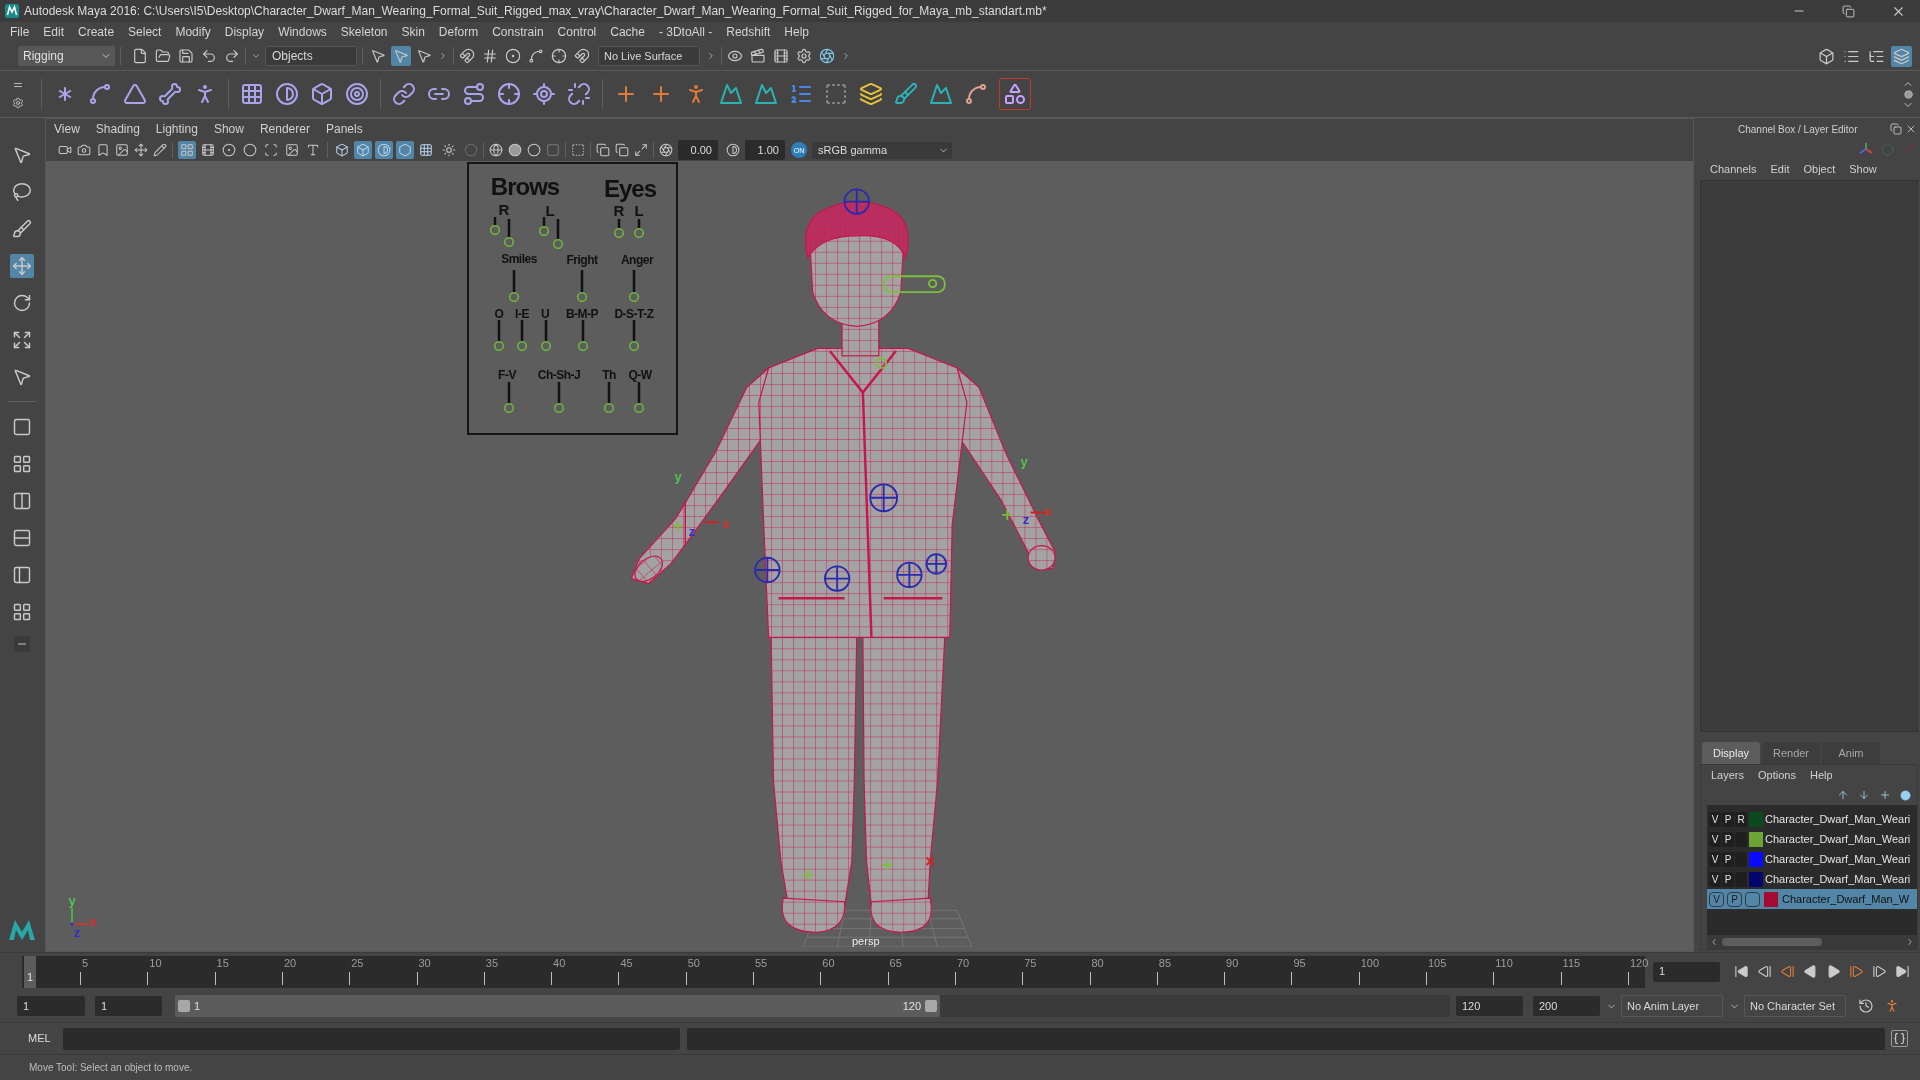 This screenshot has height=1080, width=1920. I want to click on target-icon, so click(357, 94).